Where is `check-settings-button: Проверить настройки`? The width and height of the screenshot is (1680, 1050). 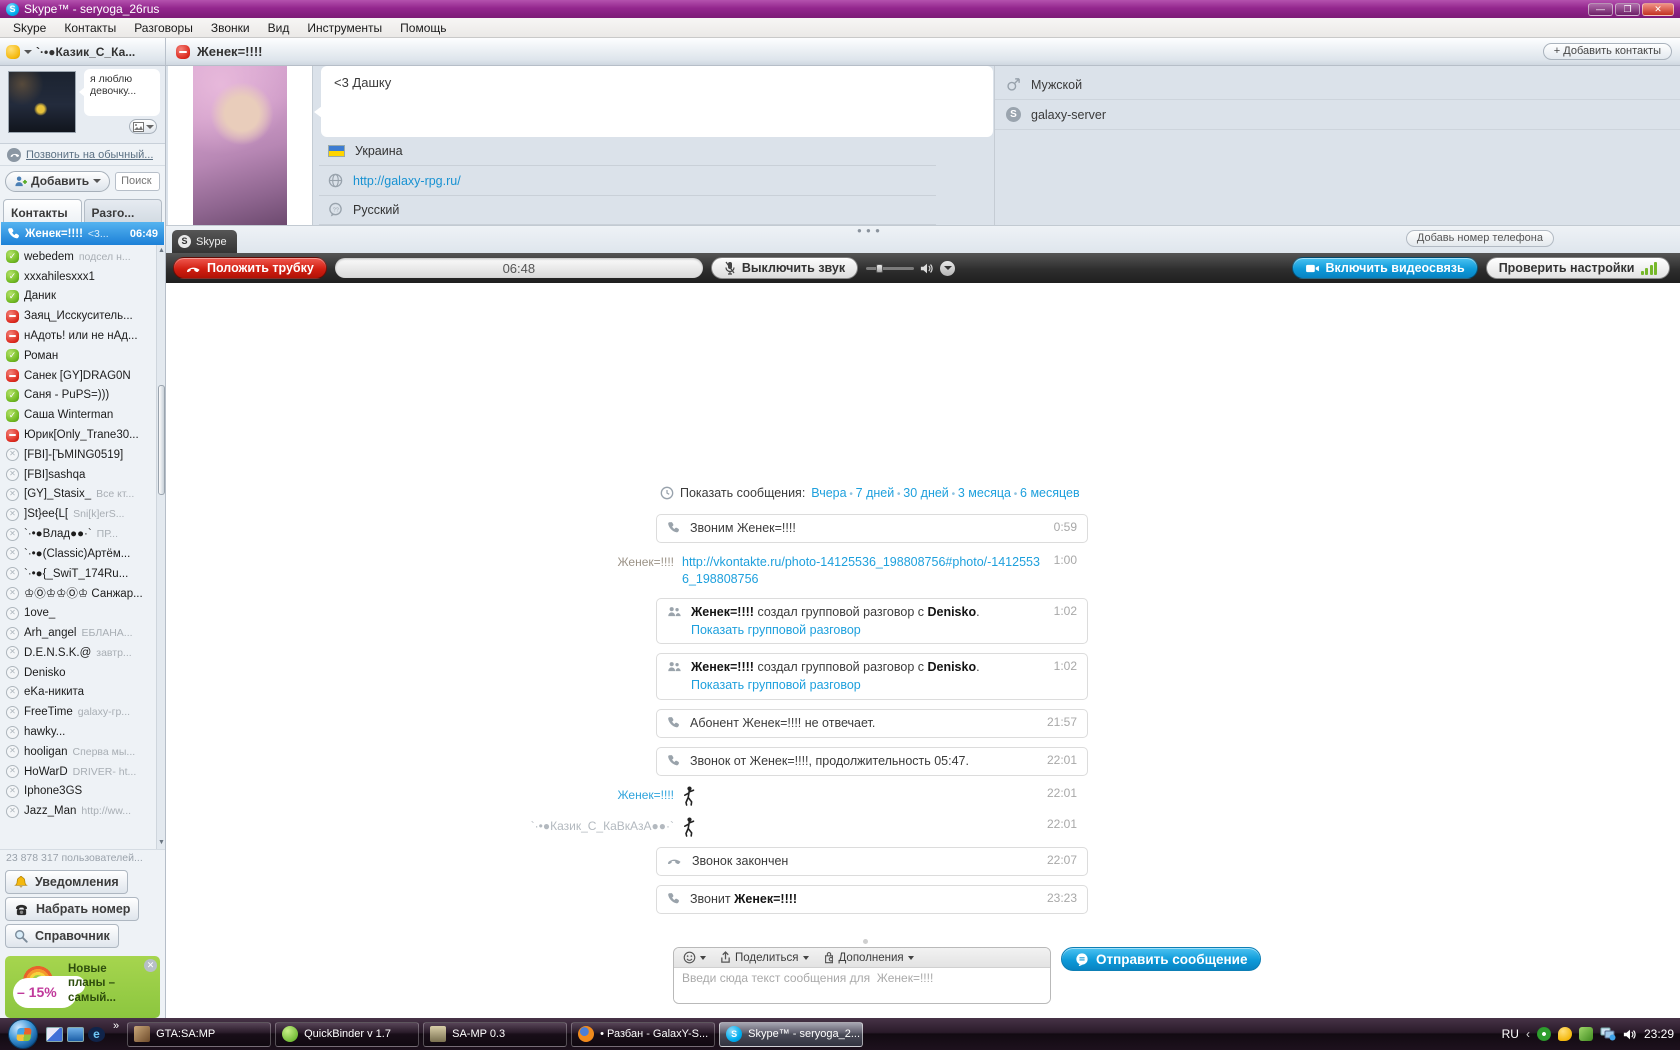
check-settings-button: Проверить настройки is located at coordinates (1577, 268).